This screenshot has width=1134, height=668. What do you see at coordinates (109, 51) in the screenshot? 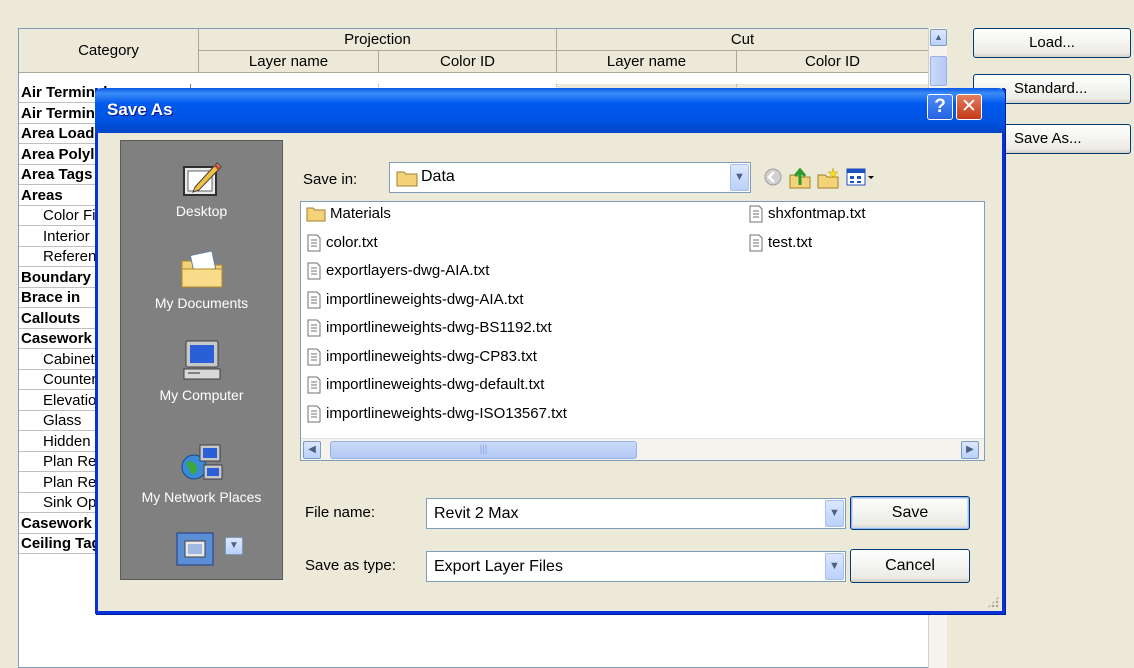
I see `category-header: Category` at bounding box center [109, 51].